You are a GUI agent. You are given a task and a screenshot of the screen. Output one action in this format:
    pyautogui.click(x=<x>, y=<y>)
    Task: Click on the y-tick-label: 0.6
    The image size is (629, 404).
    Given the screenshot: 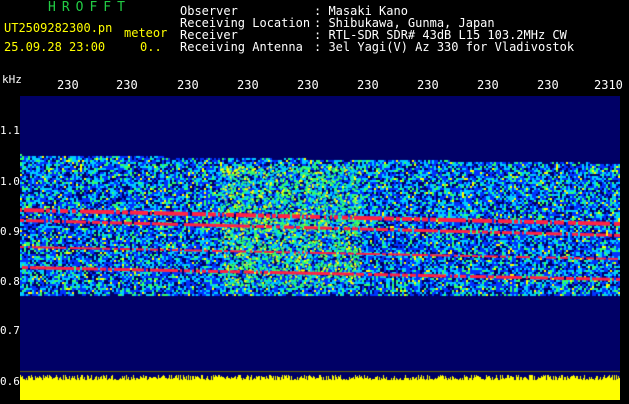 What is the action you would take?
    pyautogui.click(x=10, y=381)
    